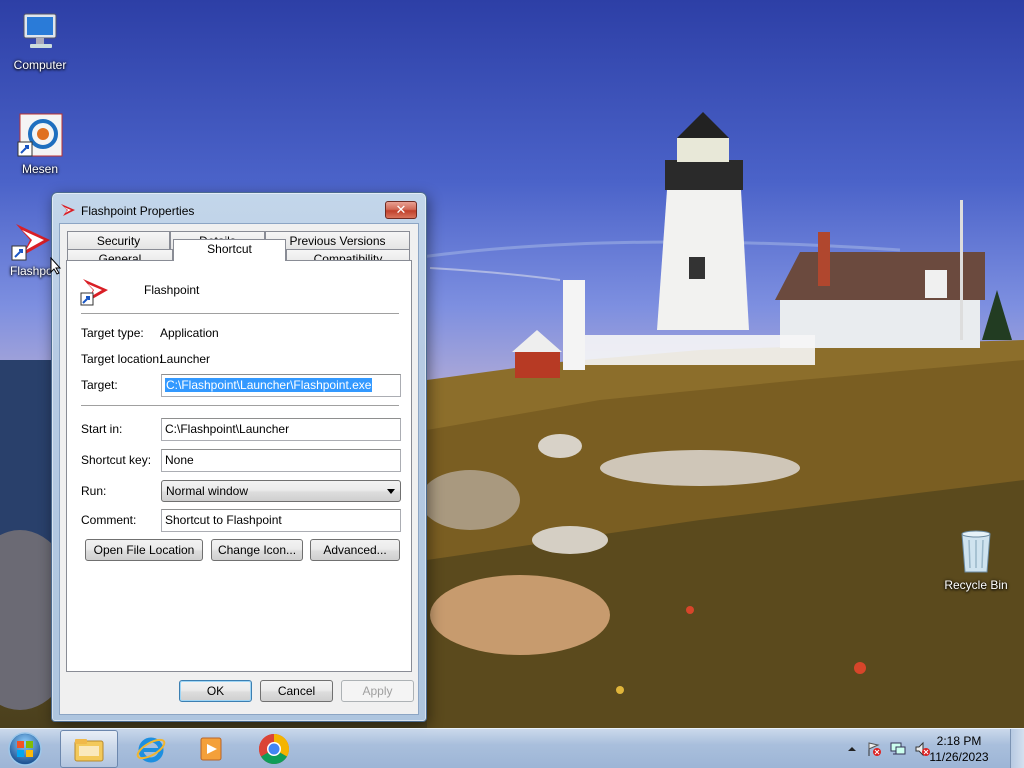 This screenshot has width=1024, height=768. What do you see at coordinates (391, 491) in the screenshot?
I see `chevron-down-icon` at bounding box center [391, 491].